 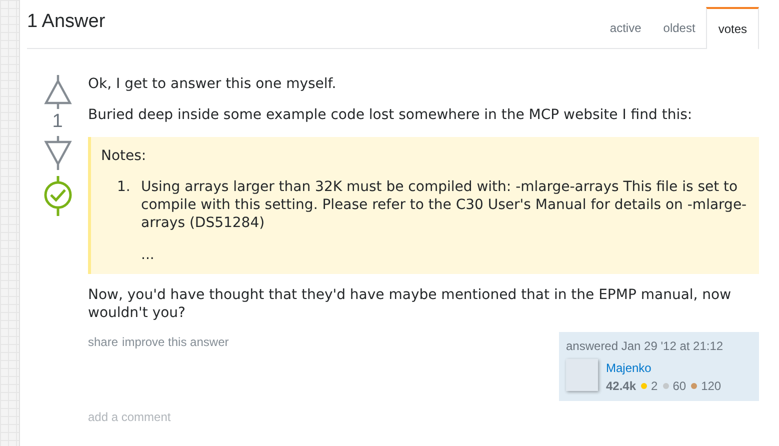 What do you see at coordinates (213, 84) in the screenshot?
I see `paragraph: Ok, I get to answer this one myself.` at bounding box center [213, 84].